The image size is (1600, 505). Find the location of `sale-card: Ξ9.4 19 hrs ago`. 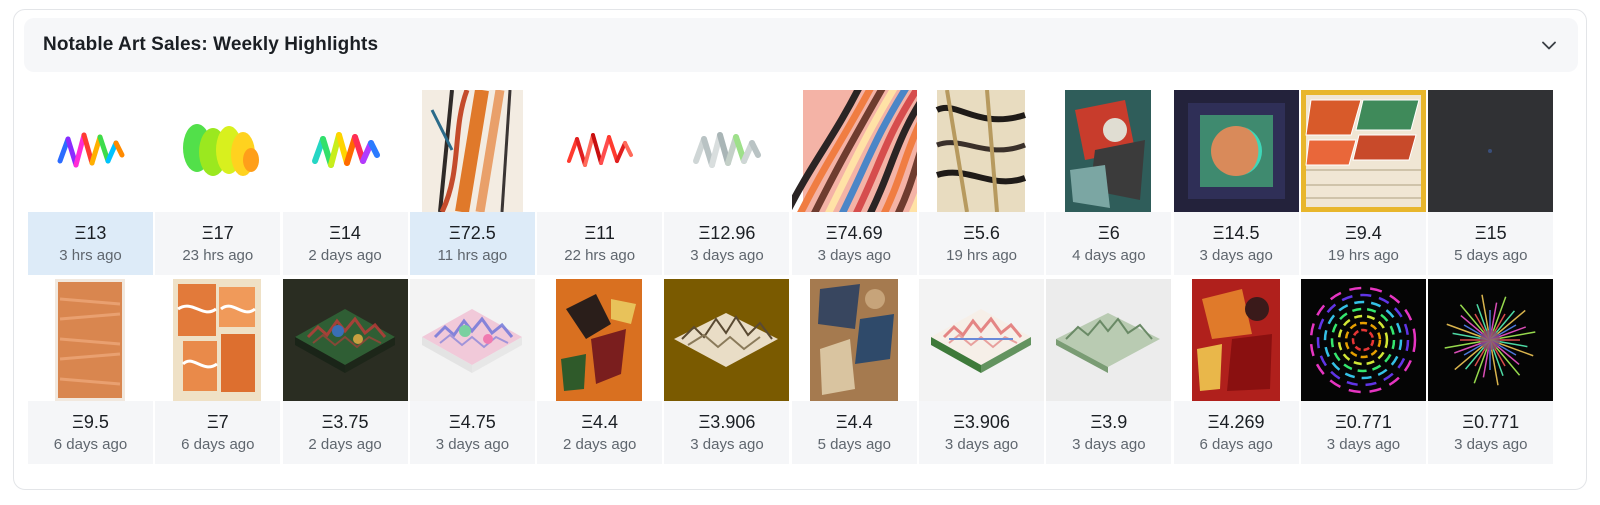

sale-card: Ξ9.4 19 hrs ago is located at coordinates (1363, 182).